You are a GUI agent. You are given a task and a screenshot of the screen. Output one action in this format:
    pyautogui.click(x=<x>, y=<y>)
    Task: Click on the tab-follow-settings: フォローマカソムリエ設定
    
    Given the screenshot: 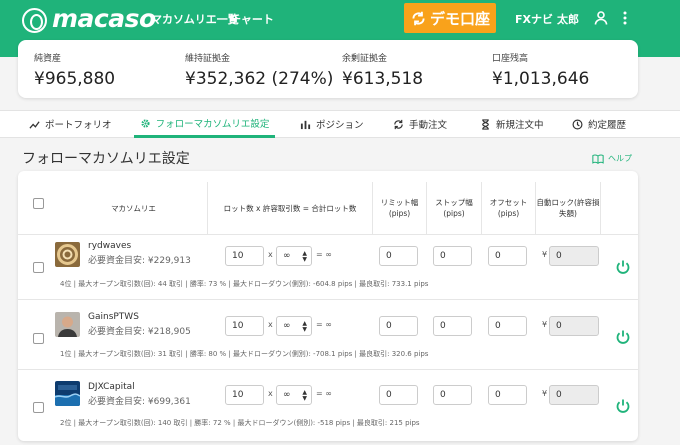 What is the action you would take?
    pyautogui.click(x=204, y=124)
    